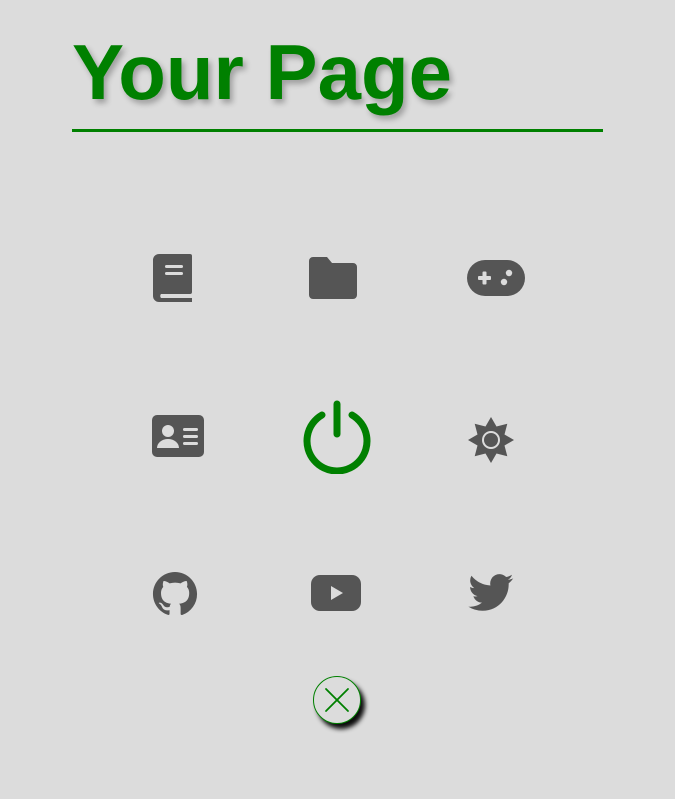  I want to click on sun-icon, so click(491, 440).